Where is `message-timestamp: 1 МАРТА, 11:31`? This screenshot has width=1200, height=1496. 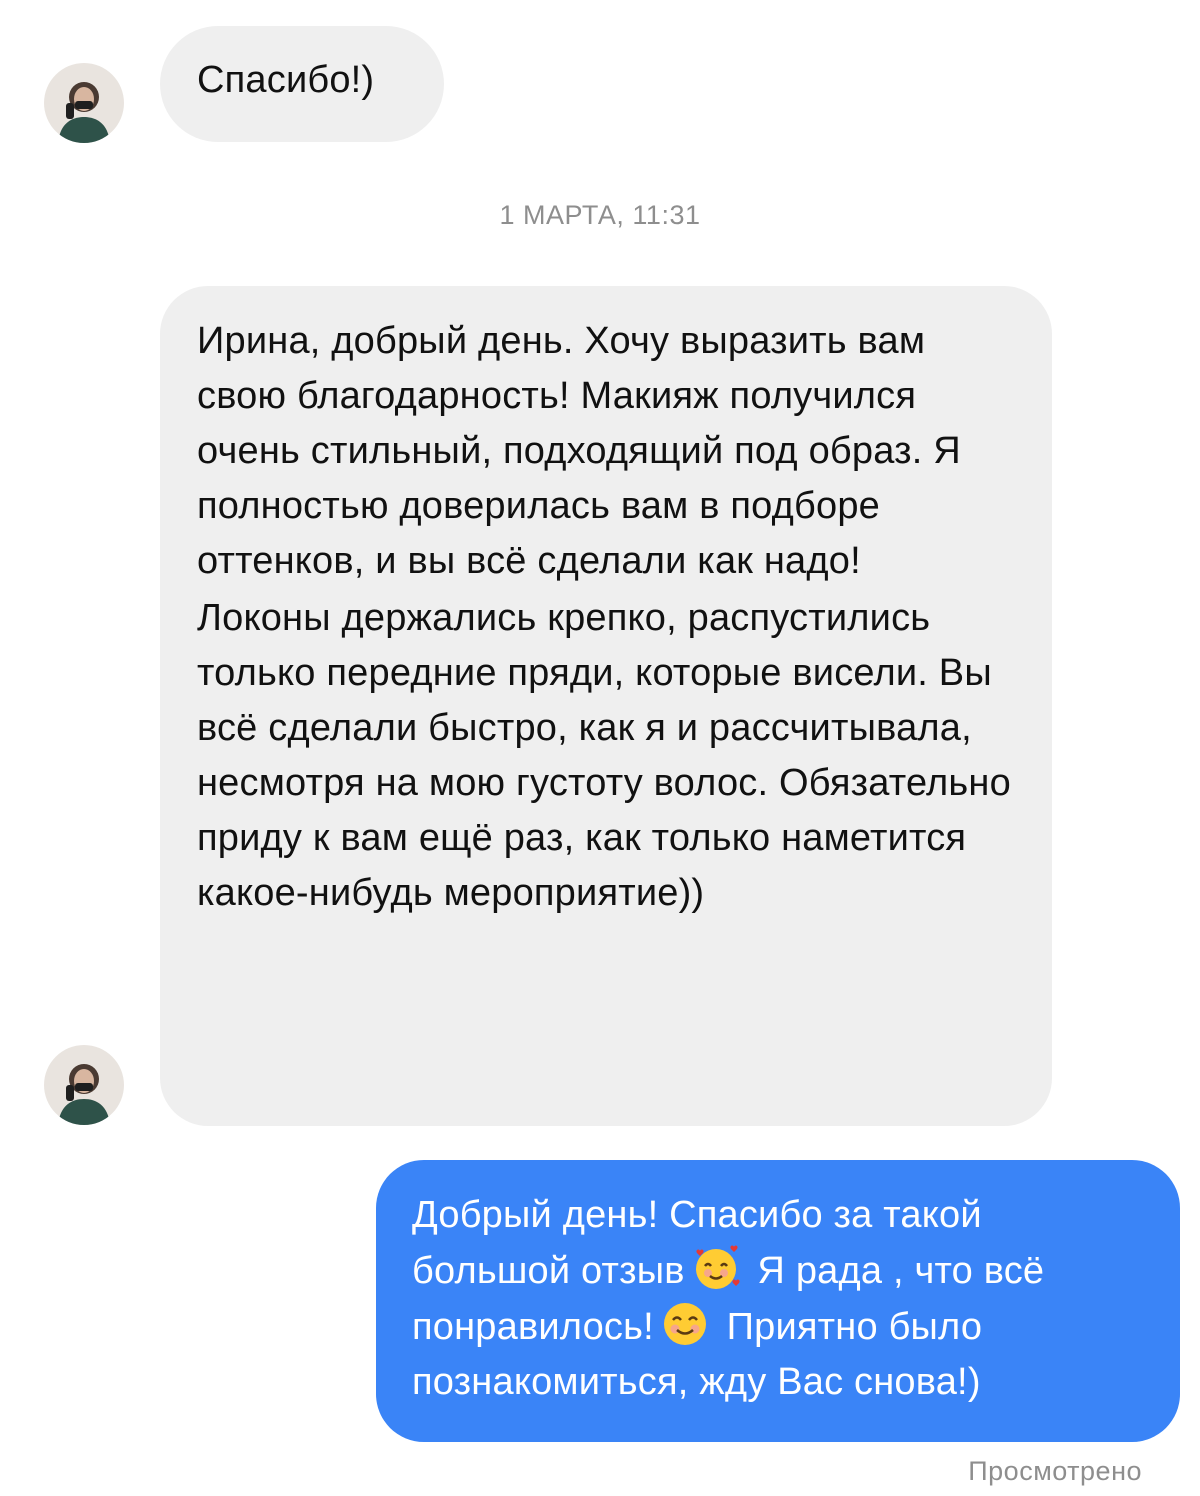
message-timestamp: 1 МАРТА, 11:31 is located at coordinates (600, 215).